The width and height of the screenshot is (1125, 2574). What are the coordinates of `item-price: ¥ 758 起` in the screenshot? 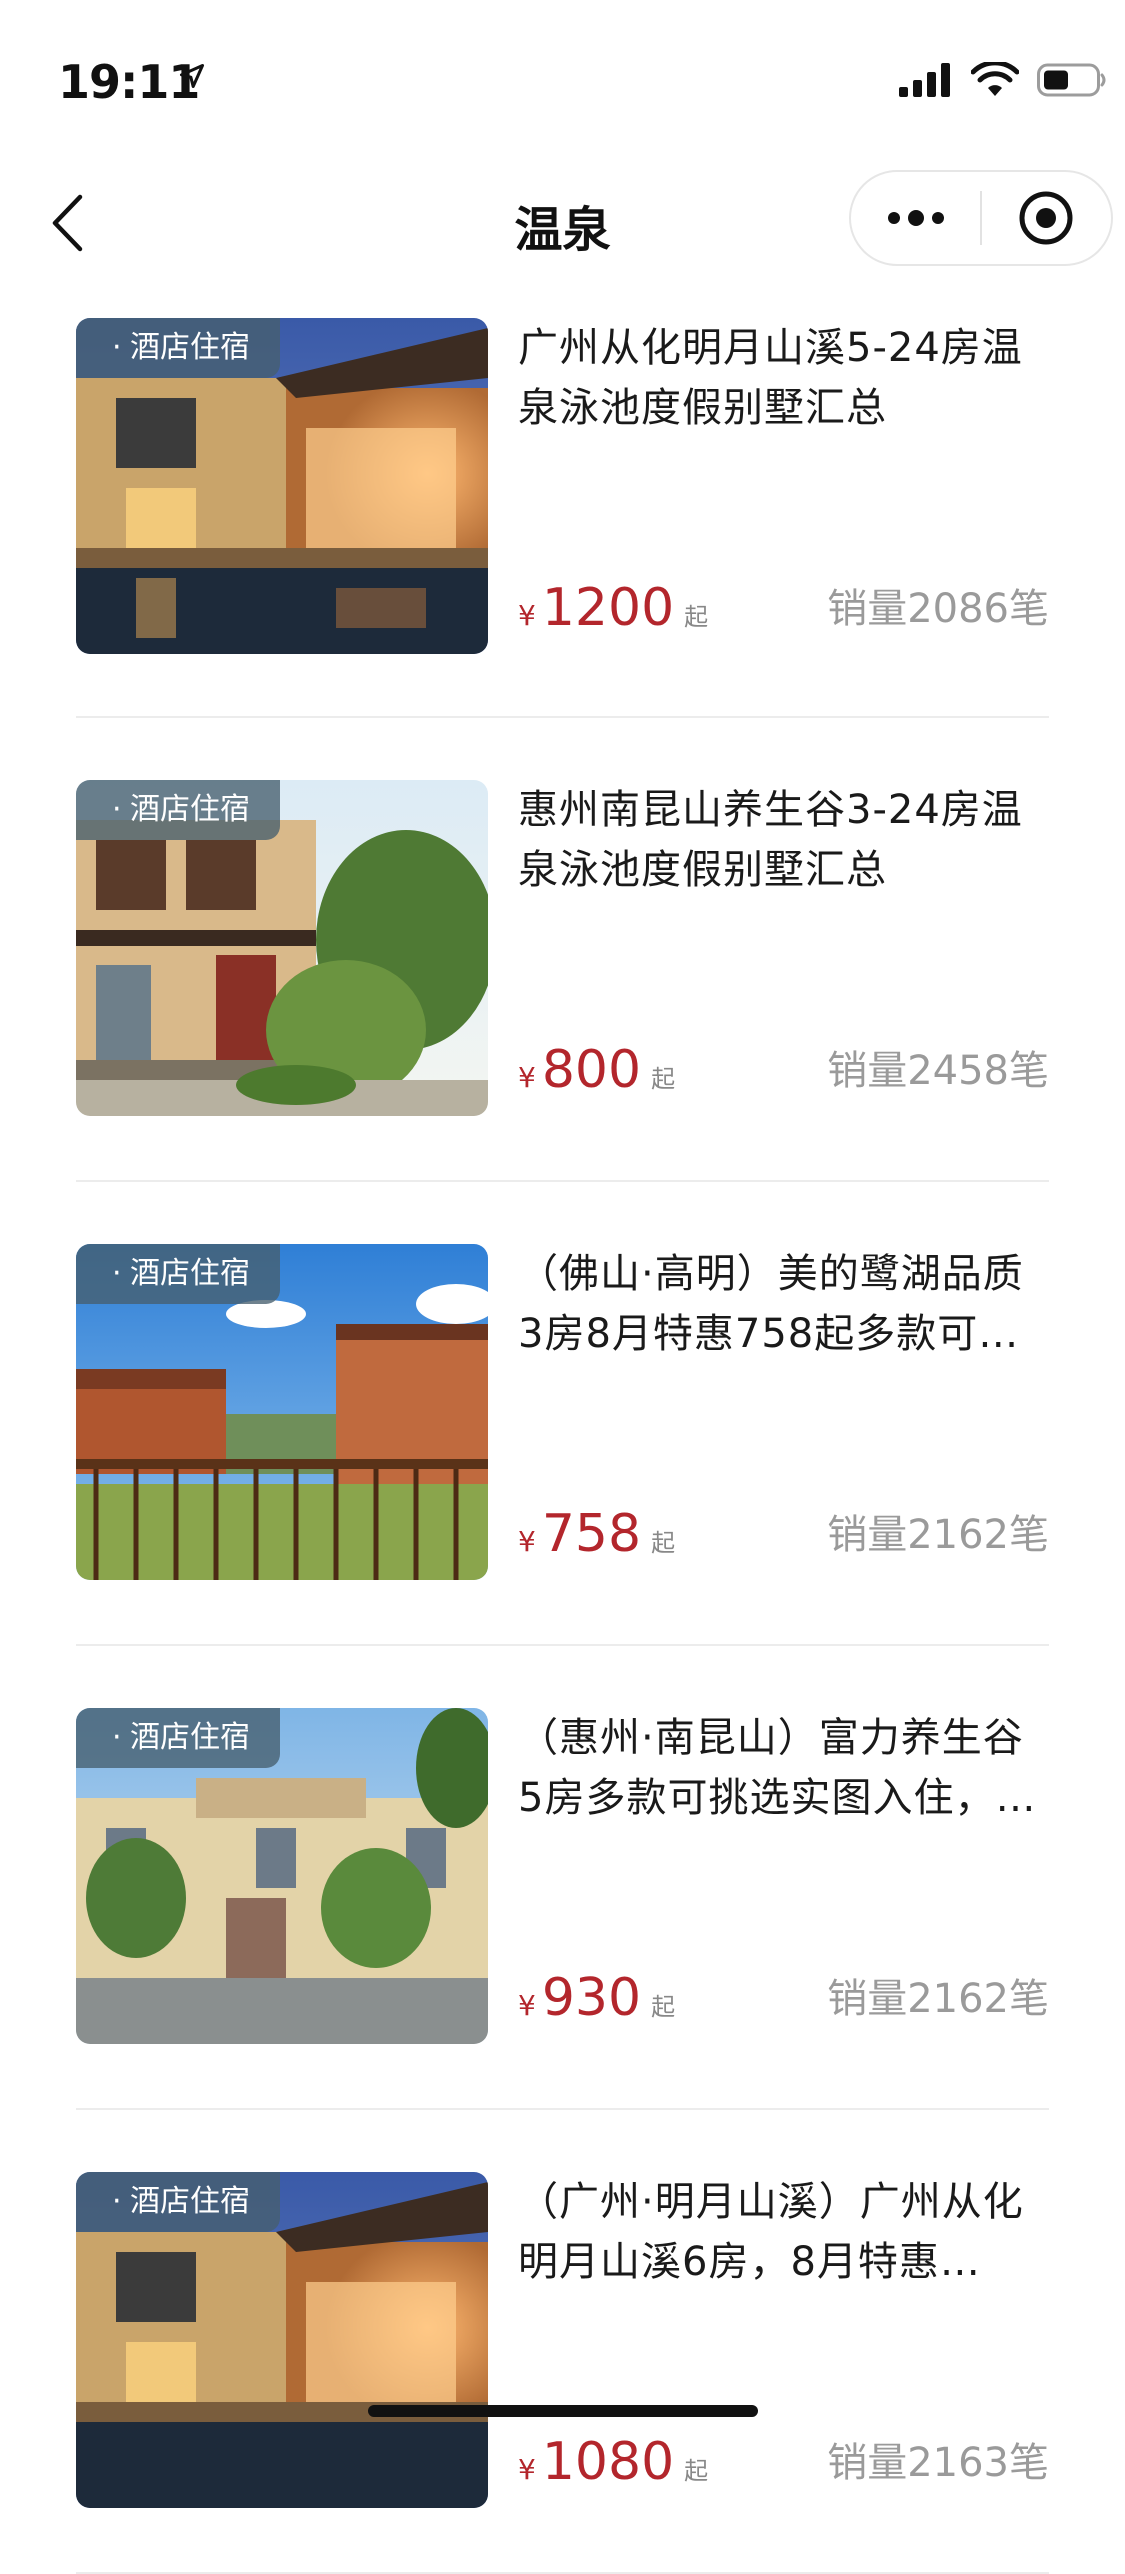 It's located at (596, 1534).